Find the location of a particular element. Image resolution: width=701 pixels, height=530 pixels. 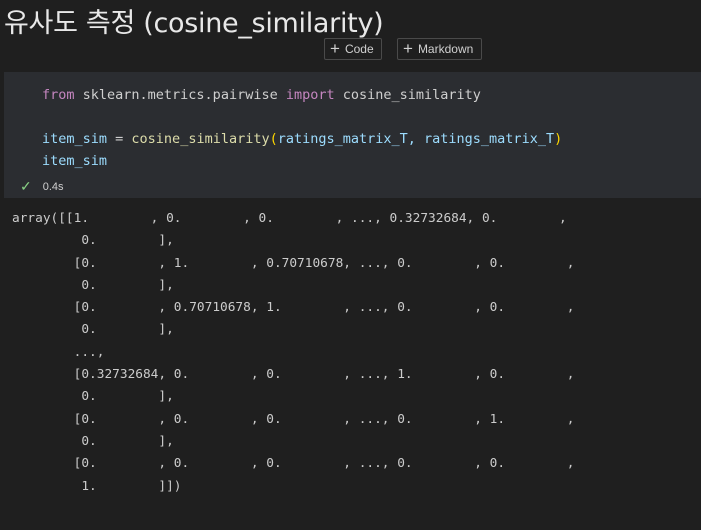

add-markdown-cell-button: + Markdown is located at coordinates (439, 49).